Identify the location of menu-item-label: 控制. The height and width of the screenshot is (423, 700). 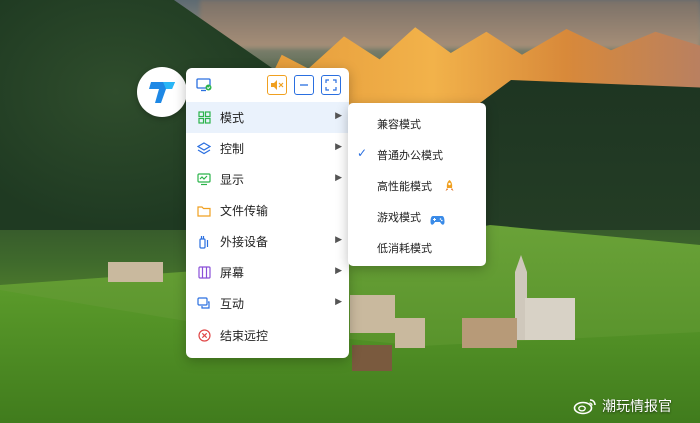
(232, 149).